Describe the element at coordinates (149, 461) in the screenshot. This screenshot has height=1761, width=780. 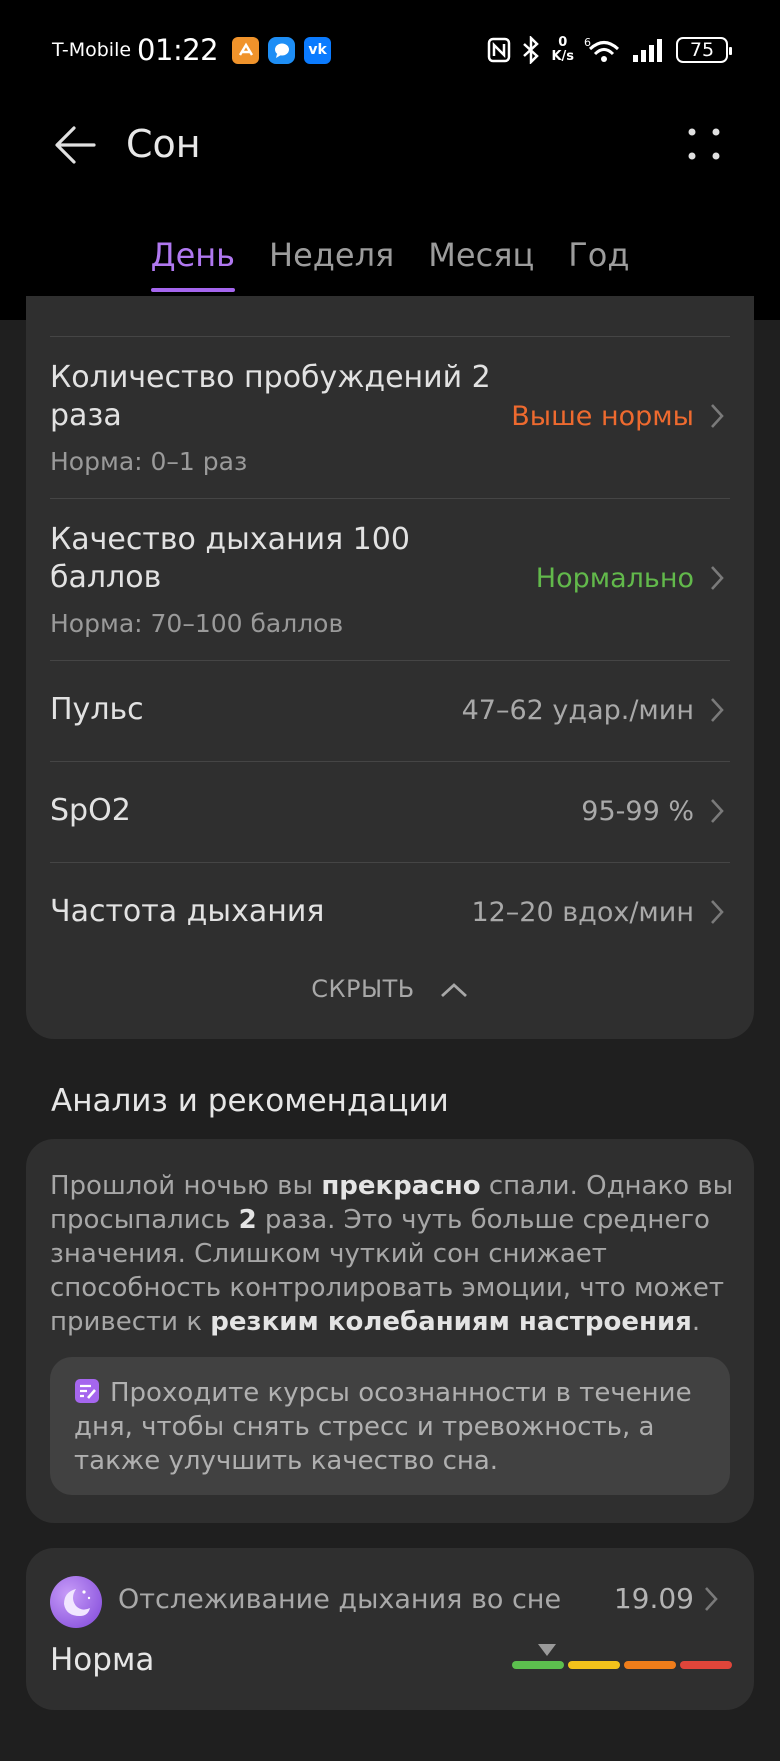
I see `metric-norm: Норма: 0–1 раз` at that location.